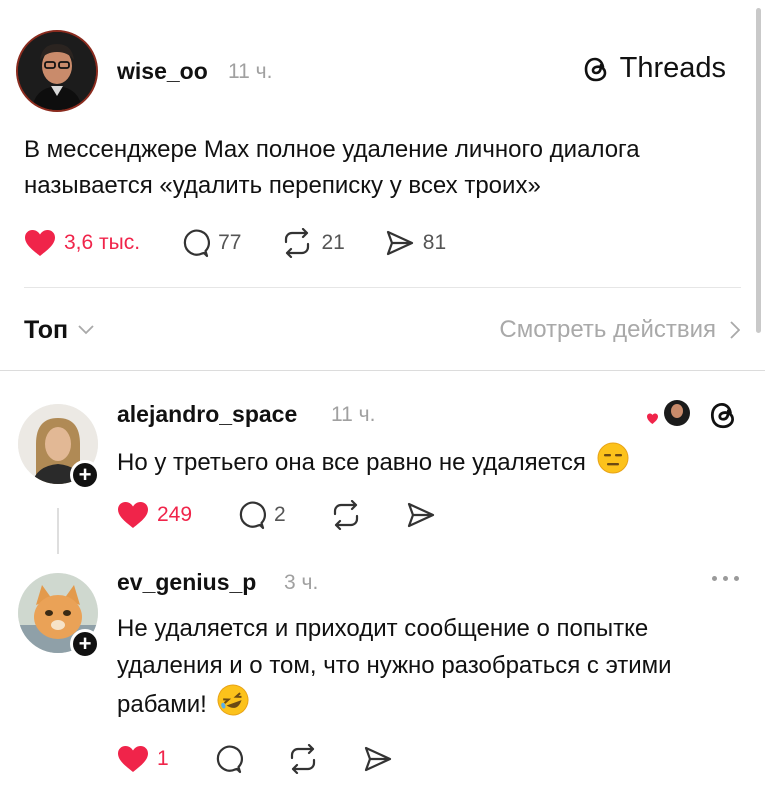  I want to click on threads-brand: Threads, so click(654, 68).